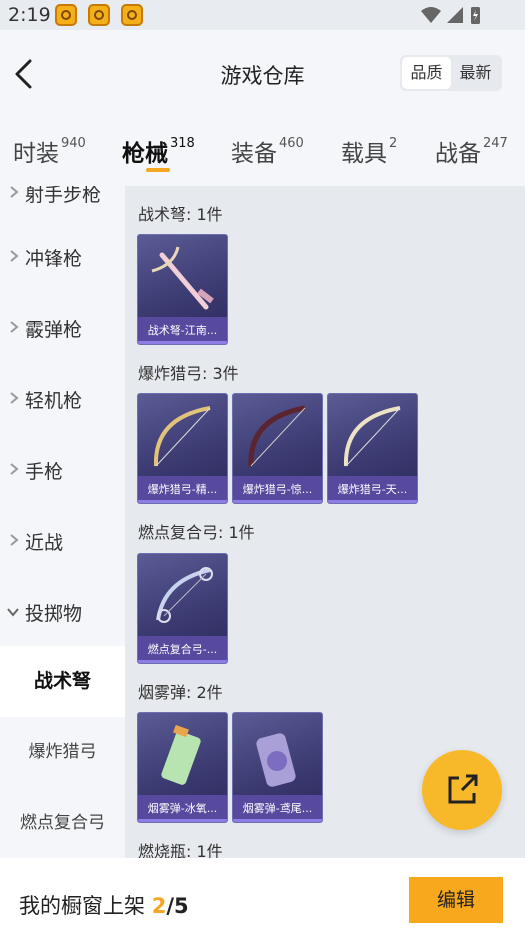 This screenshot has height=939, width=525. What do you see at coordinates (426, 73) in the screenshot?
I see `sort-option-quality: 品质` at bounding box center [426, 73].